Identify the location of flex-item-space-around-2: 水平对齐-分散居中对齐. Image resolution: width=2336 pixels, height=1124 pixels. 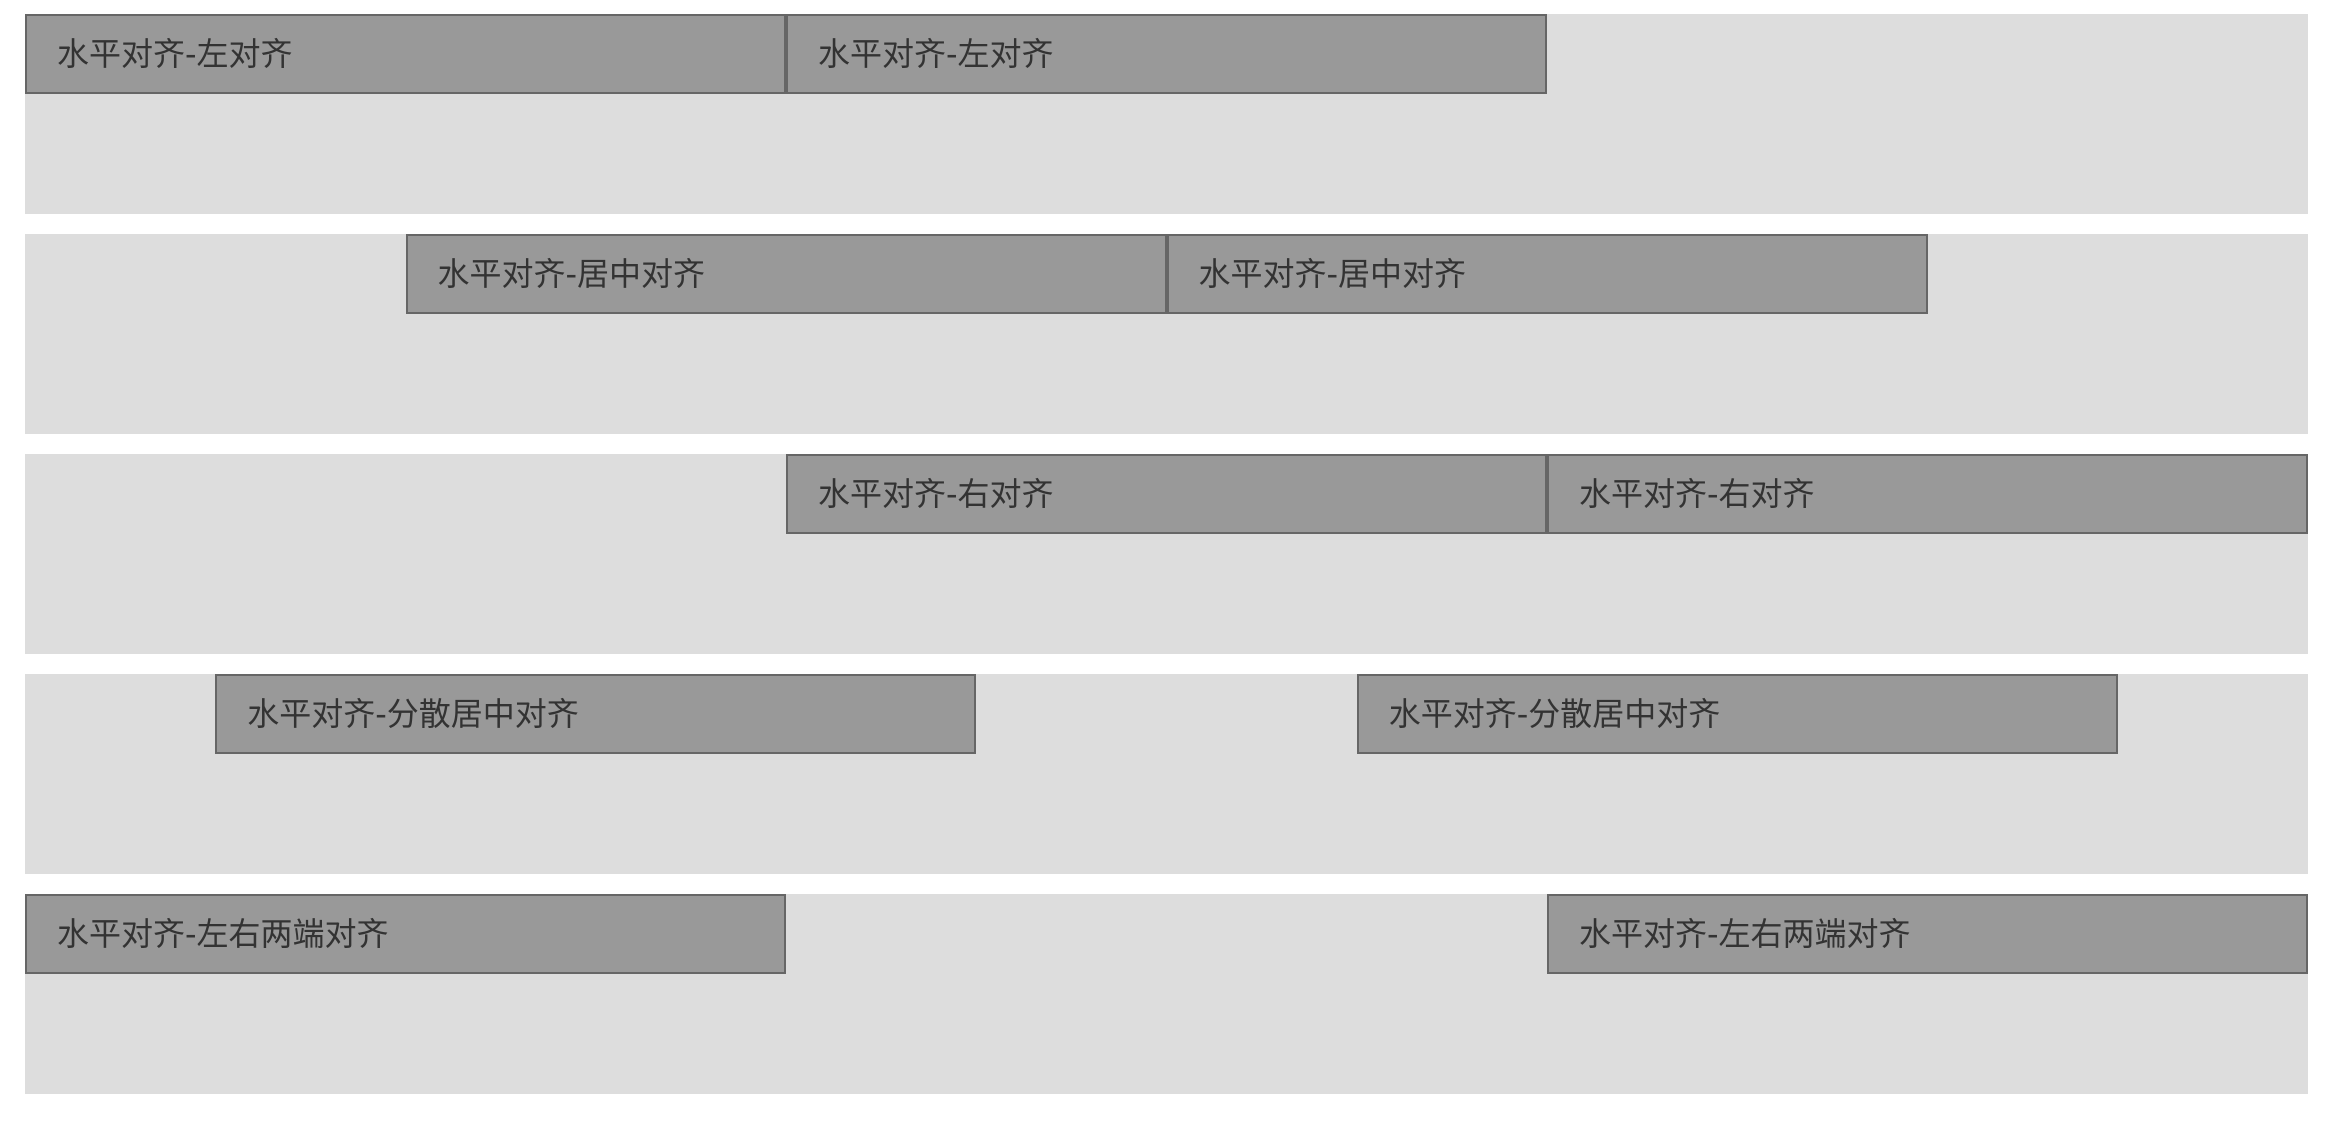
(1737, 714).